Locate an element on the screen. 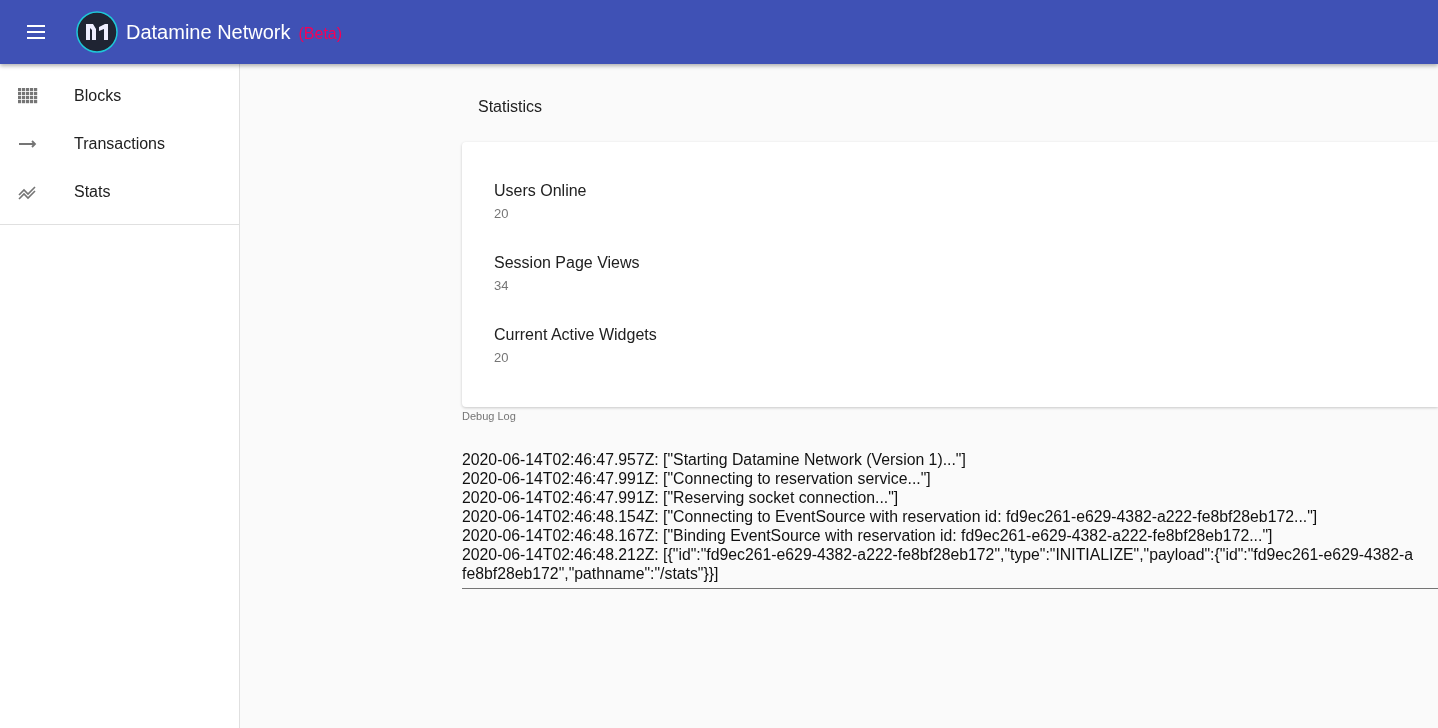 This screenshot has width=1438, height=728. metric-label: Current Active Widgets is located at coordinates (576, 335).